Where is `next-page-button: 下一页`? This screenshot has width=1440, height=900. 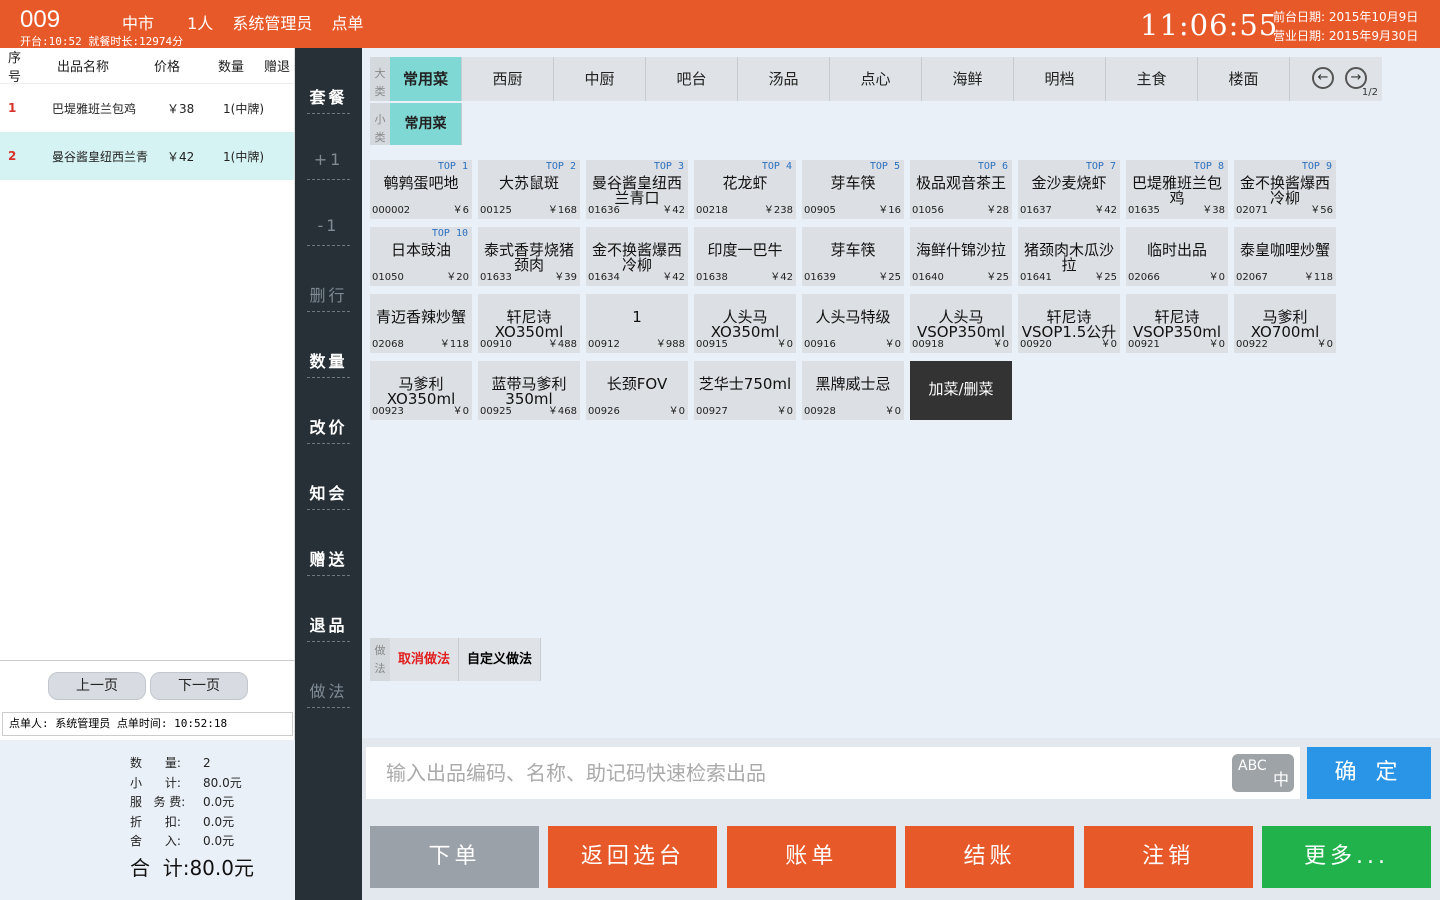
next-page-button: 下一页 is located at coordinates (199, 686).